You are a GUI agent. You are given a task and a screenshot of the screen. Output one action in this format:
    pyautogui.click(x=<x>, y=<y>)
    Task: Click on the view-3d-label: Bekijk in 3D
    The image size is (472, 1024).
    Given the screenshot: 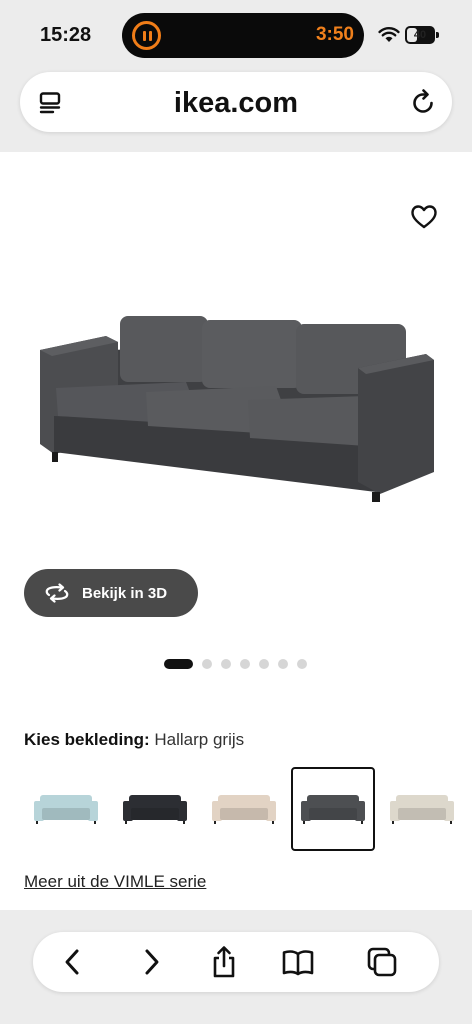 What is the action you would take?
    pyautogui.click(x=125, y=593)
    